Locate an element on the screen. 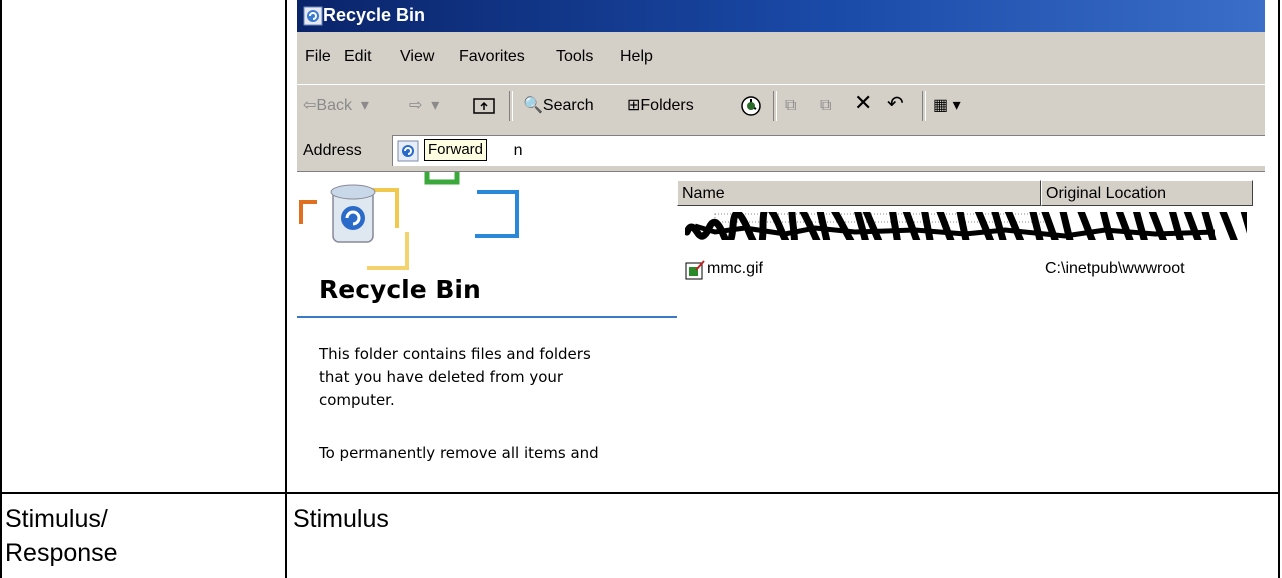 The width and height of the screenshot is (1282, 578). address-bar: Address Rn Forward is located at coordinates (781, 150).